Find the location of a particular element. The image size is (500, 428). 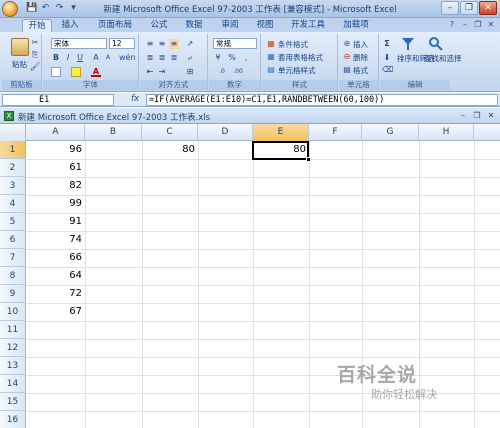

row-header-15: 15 is located at coordinates (13, 402).